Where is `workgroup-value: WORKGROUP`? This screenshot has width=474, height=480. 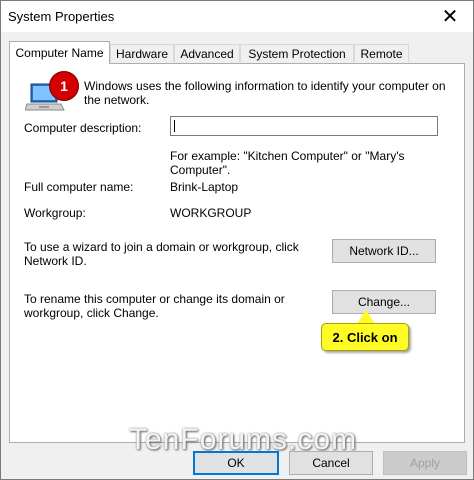
workgroup-value: WORKGROUP is located at coordinates (211, 213).